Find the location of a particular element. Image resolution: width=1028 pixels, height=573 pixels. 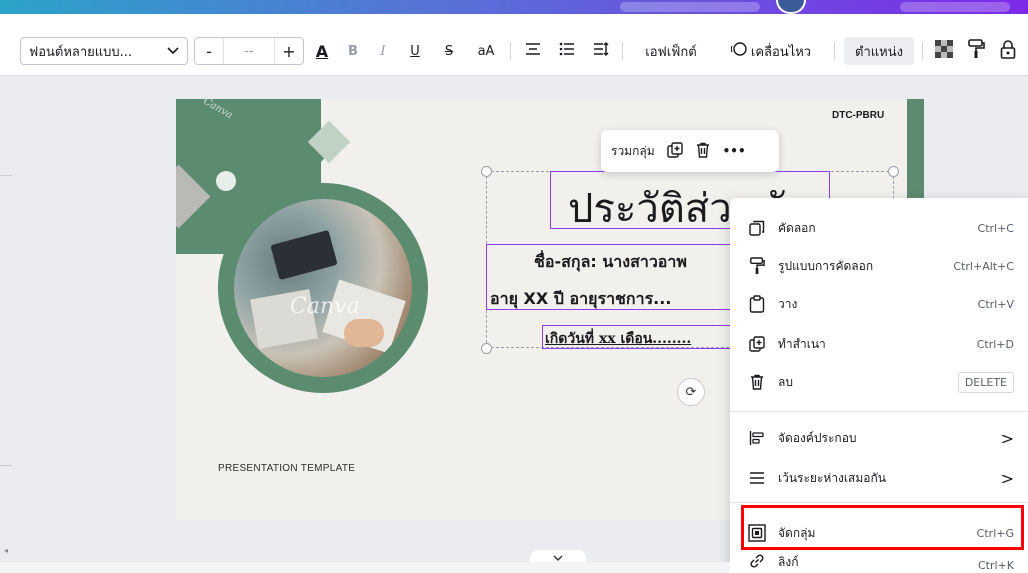

lock-button is located at coordinates (1008, 51).